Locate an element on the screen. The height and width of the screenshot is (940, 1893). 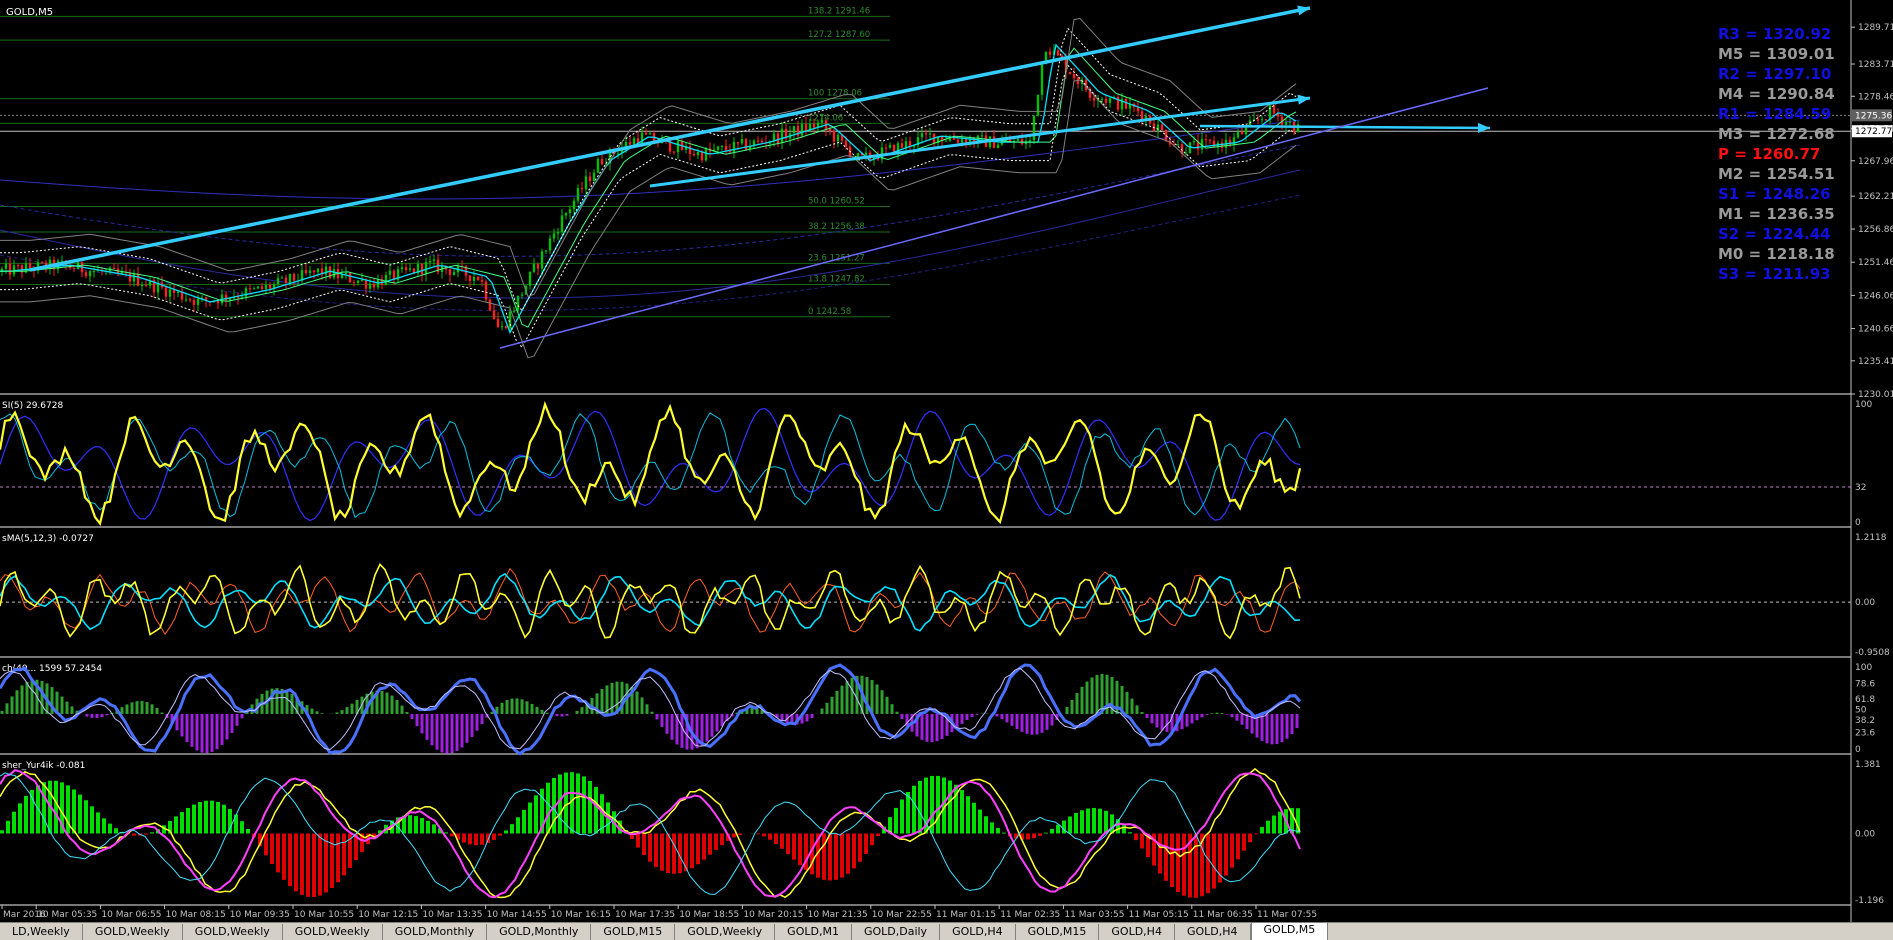
chart-tab: LD,Weekly is located at coordinates (41, 932).